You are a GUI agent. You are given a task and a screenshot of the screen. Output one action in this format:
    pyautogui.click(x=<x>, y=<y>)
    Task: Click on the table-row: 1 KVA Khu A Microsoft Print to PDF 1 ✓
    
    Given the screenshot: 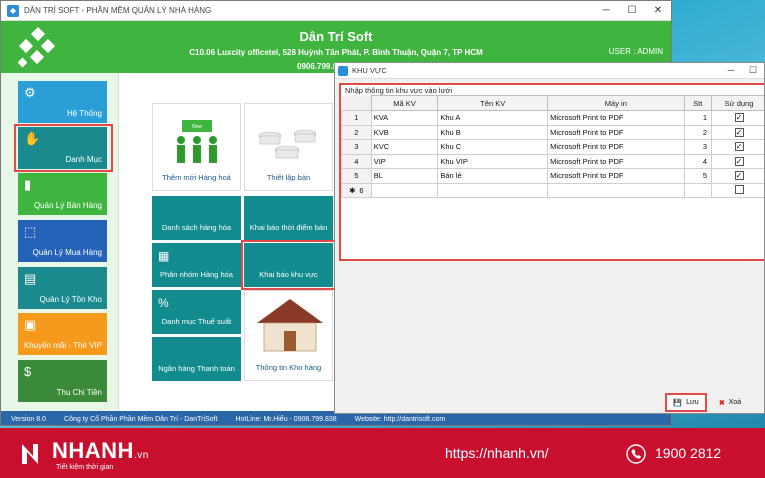 What is the action you would take?
    pyautogui.click(x=552, y=118)
    